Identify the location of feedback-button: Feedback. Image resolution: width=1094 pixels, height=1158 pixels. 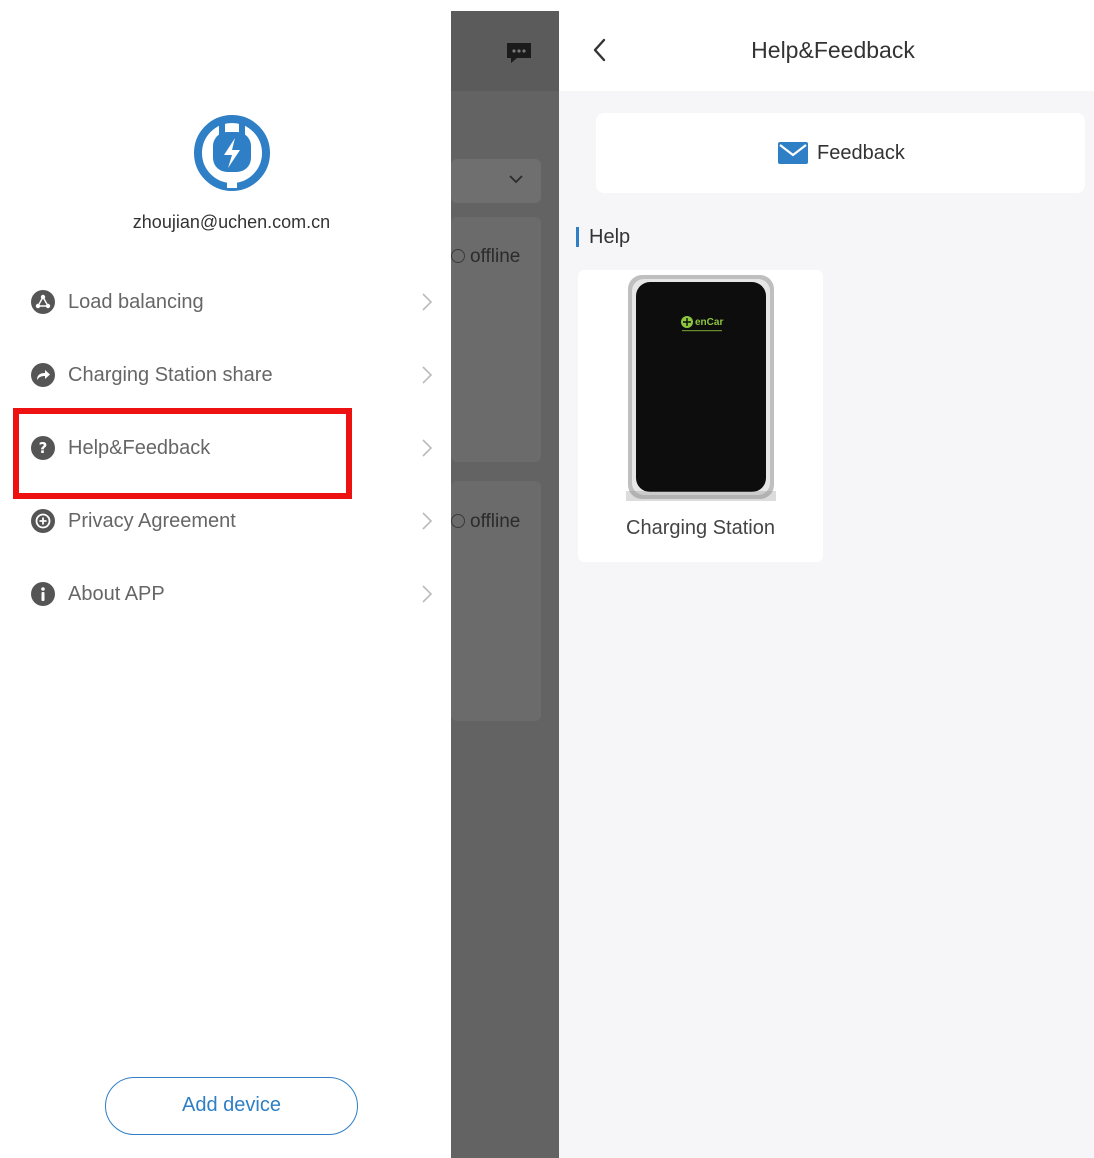
(840, 153).